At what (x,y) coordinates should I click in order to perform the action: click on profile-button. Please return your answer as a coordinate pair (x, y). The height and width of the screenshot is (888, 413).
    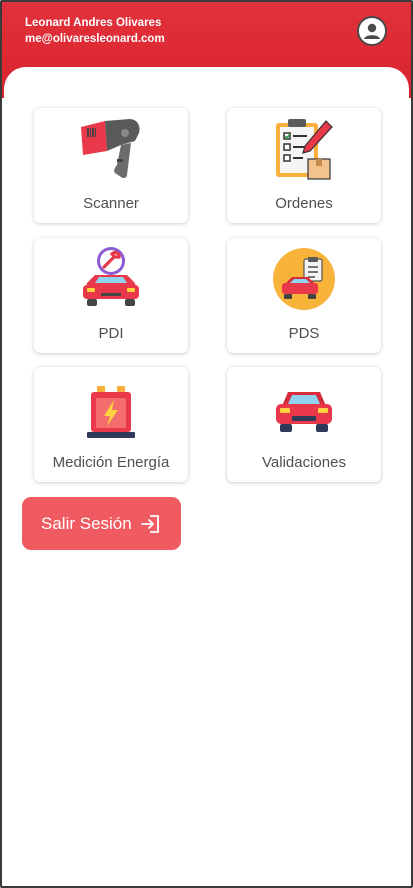
    Looking at the image, I should click on (372, 31).